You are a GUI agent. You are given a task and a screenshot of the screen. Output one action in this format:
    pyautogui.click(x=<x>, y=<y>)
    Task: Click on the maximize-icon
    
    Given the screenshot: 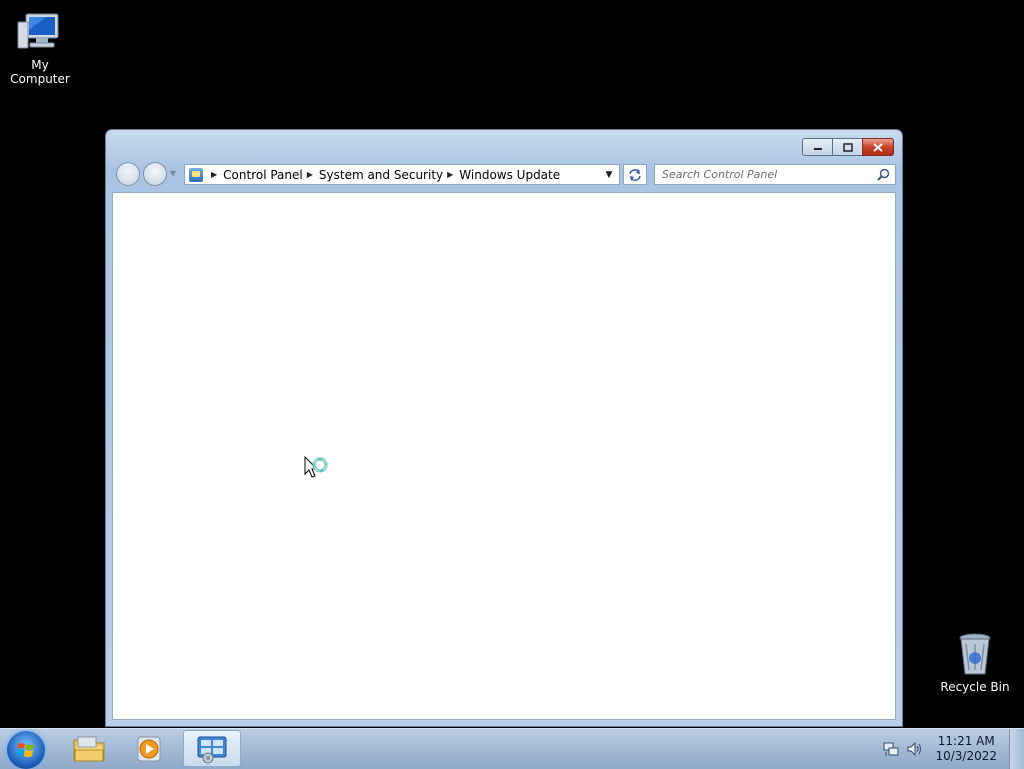 What is the action you would take?
    pyautogui.click(x=847, y=147)
    